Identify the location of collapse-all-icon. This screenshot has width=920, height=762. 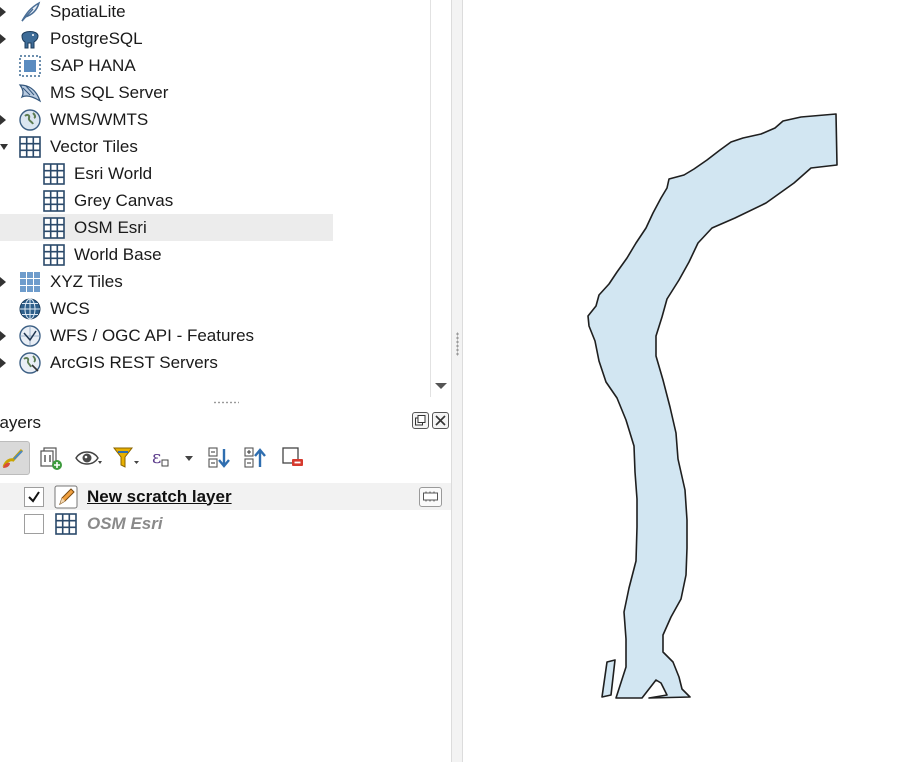
(255, 458).